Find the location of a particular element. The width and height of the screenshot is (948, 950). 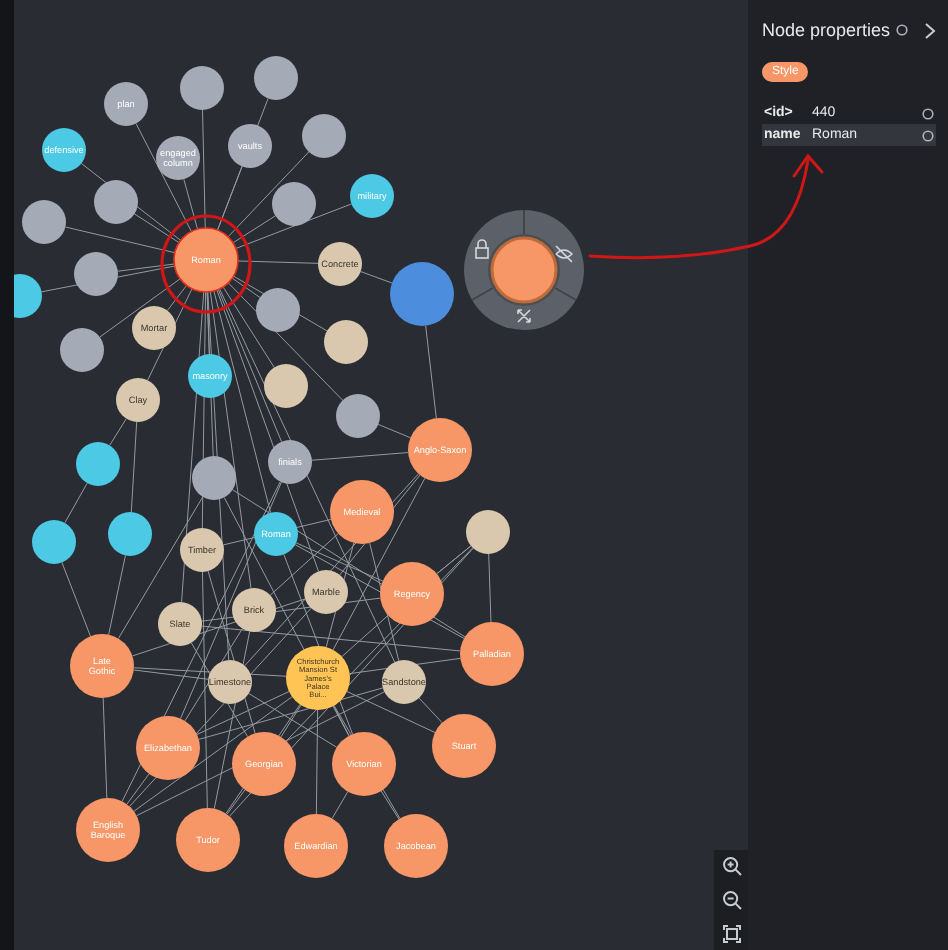

zoom-out-icon is located at coordinates (731, 899).